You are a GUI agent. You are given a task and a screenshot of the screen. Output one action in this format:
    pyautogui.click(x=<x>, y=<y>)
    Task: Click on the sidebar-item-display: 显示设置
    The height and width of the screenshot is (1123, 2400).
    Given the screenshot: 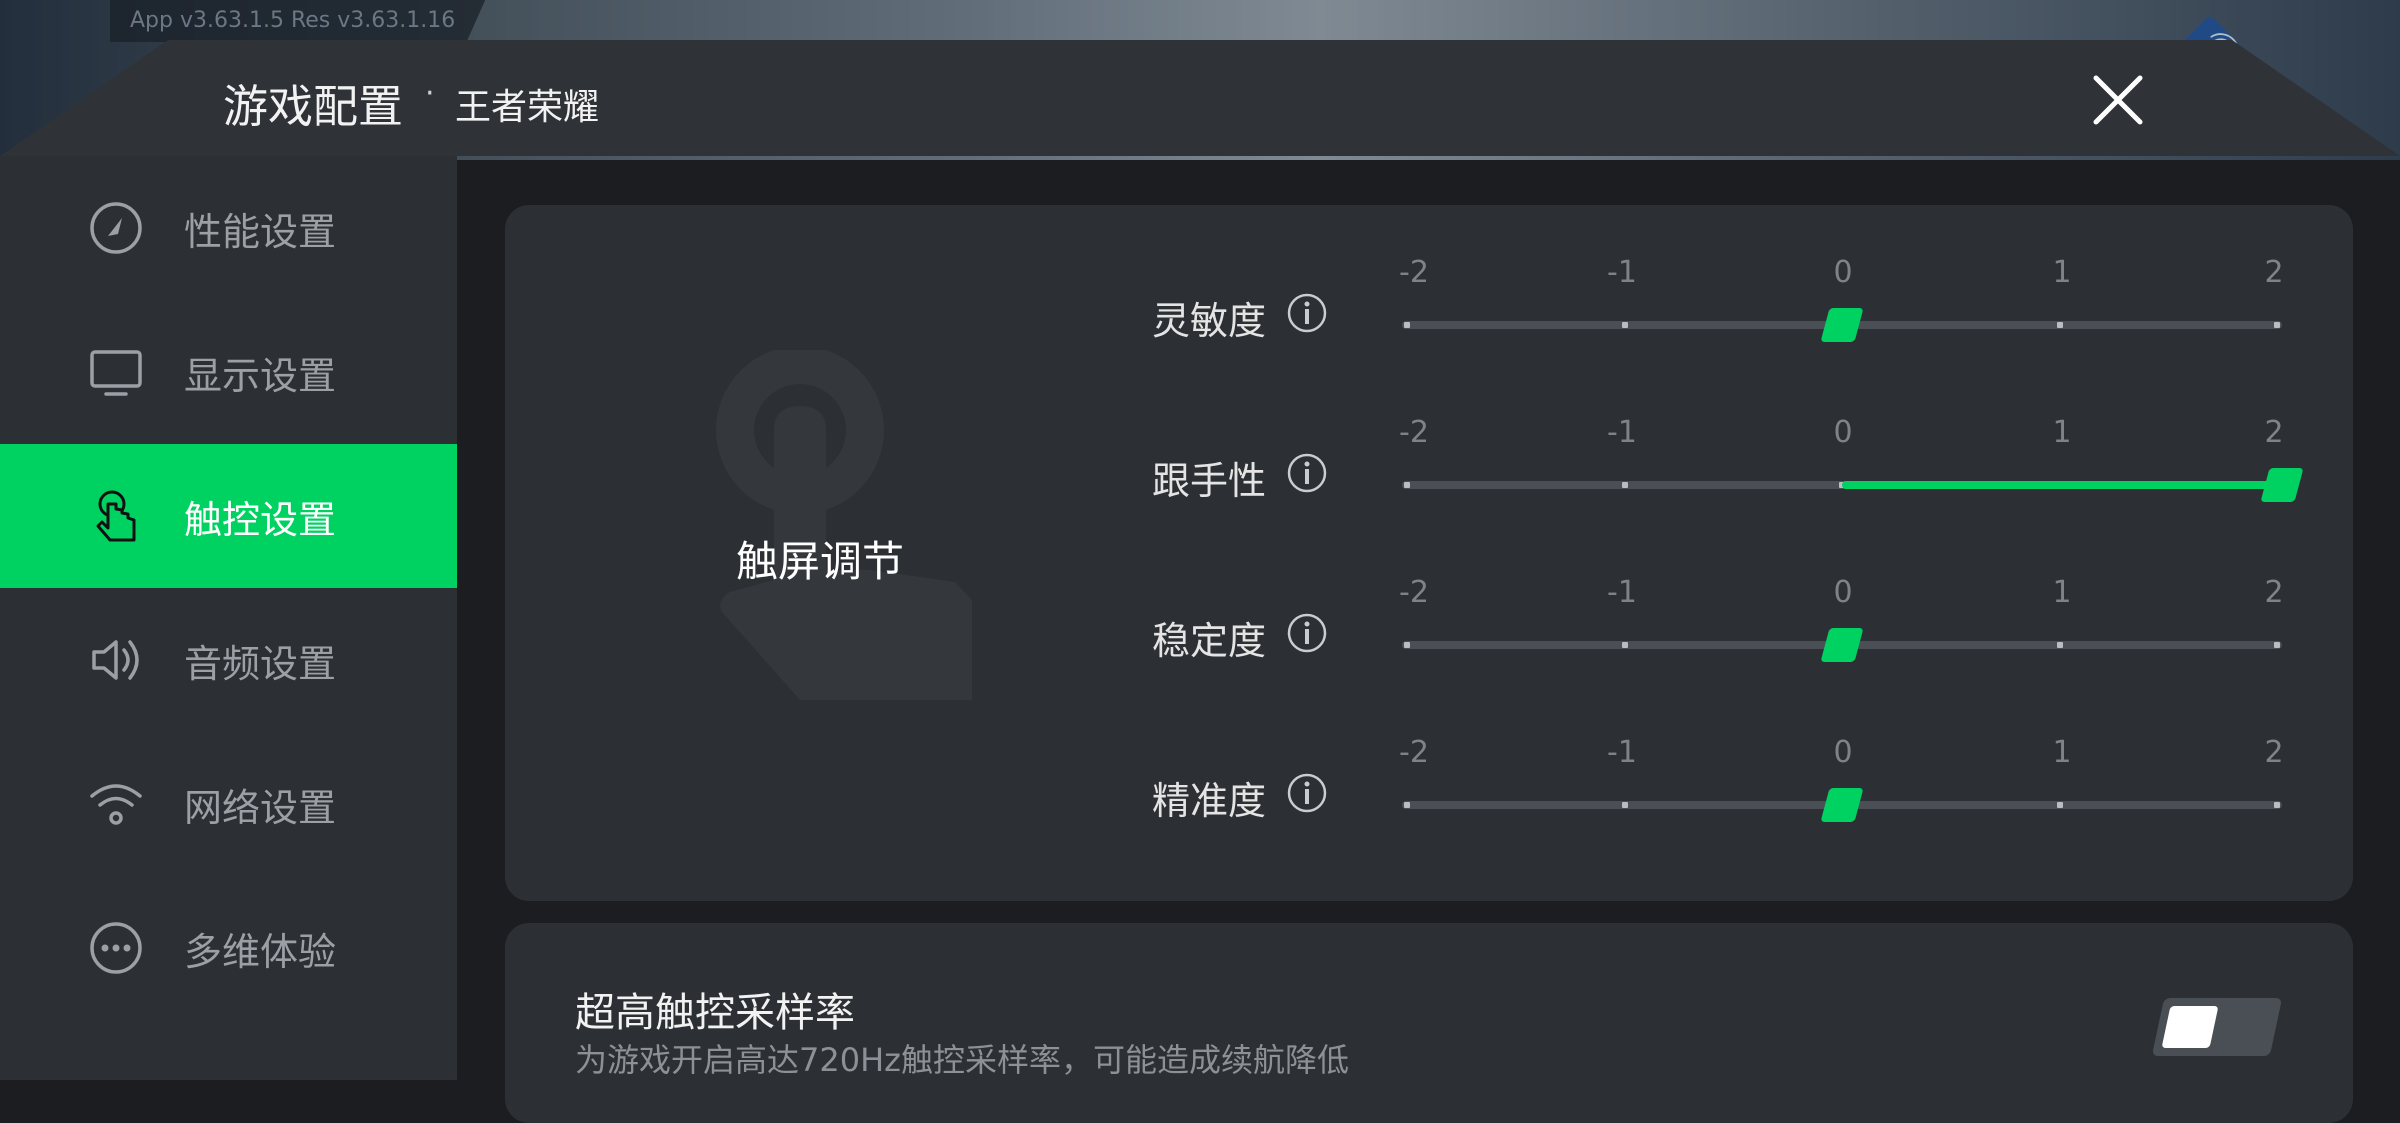 What is the action you would take?
    pyautogui.click(x=228, y=372)
    